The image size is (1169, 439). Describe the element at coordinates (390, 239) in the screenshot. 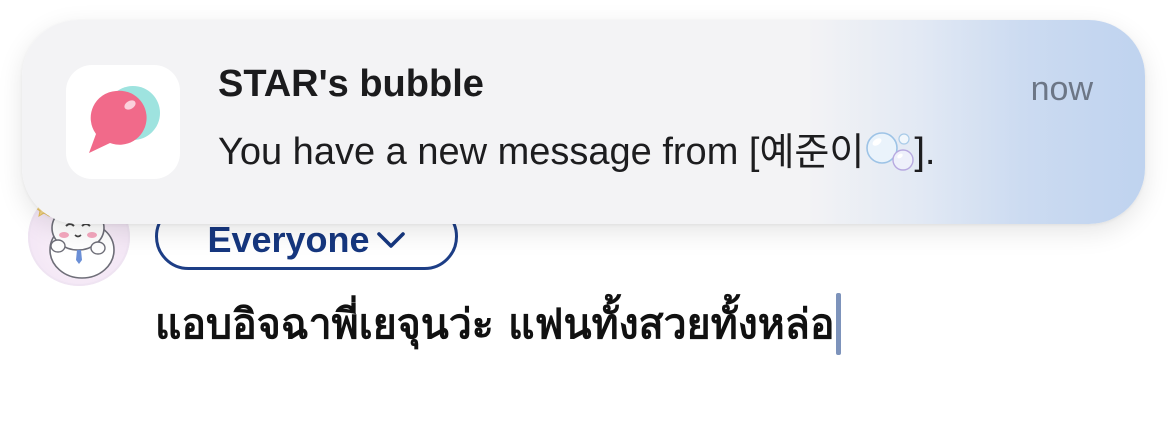

I see `chevron-down-icon` at that location.